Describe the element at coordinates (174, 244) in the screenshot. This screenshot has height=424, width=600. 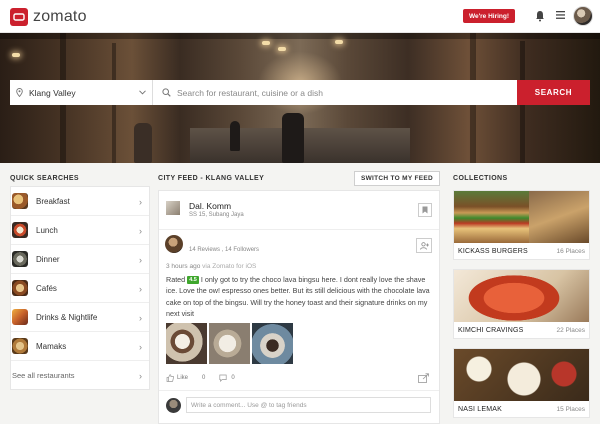
I see `reviewer-avatar` at that location.